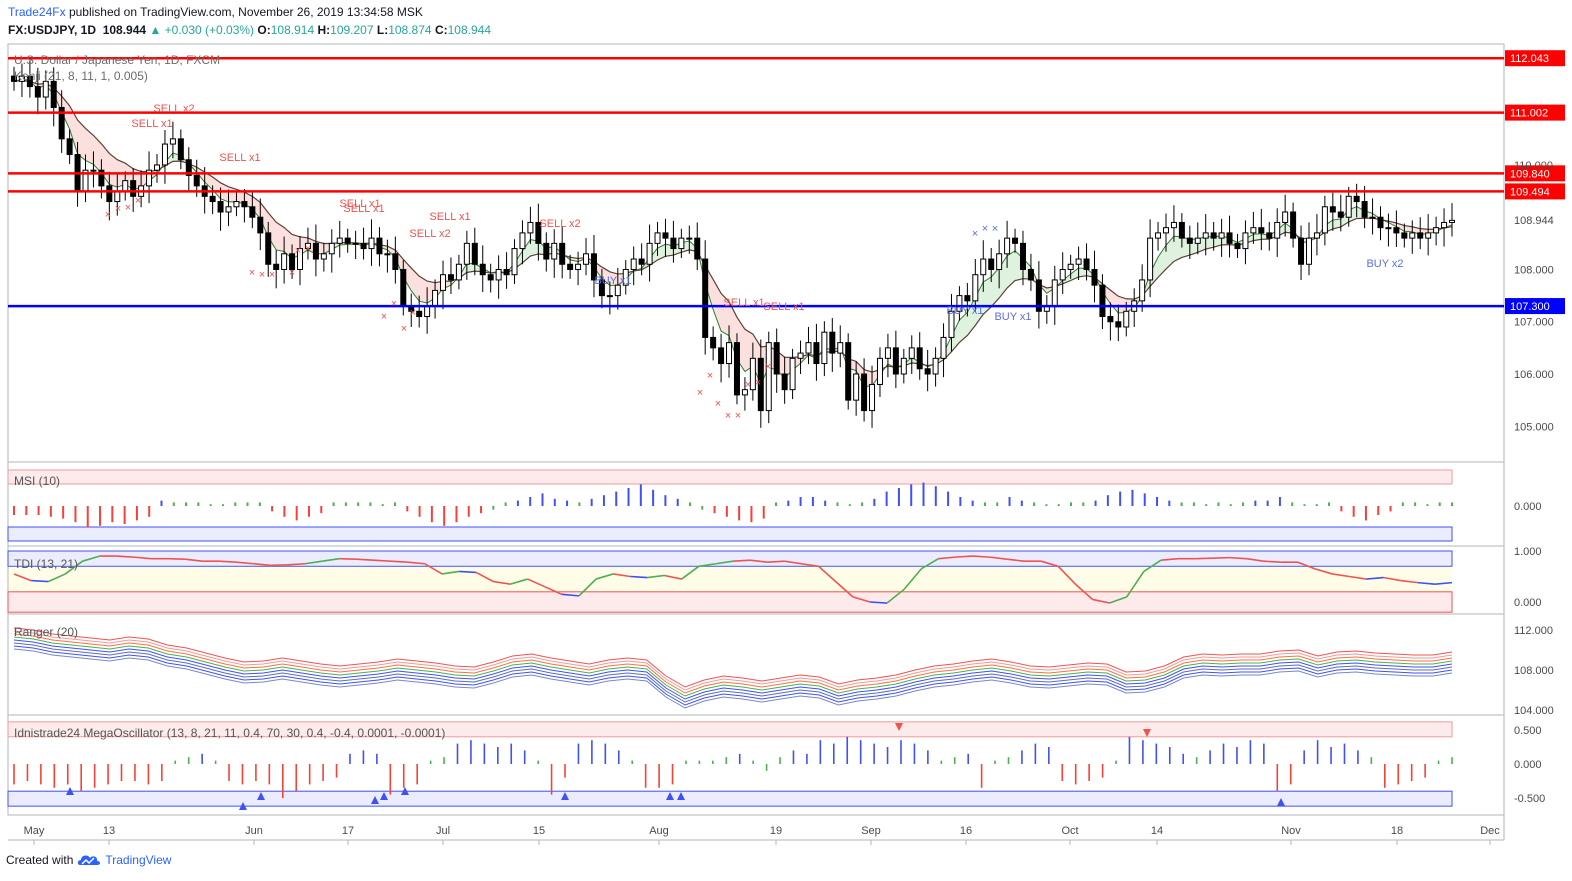 This screenshot has height=881, width=1572. I want to click on msi-lower-zone, so click(730, 534).